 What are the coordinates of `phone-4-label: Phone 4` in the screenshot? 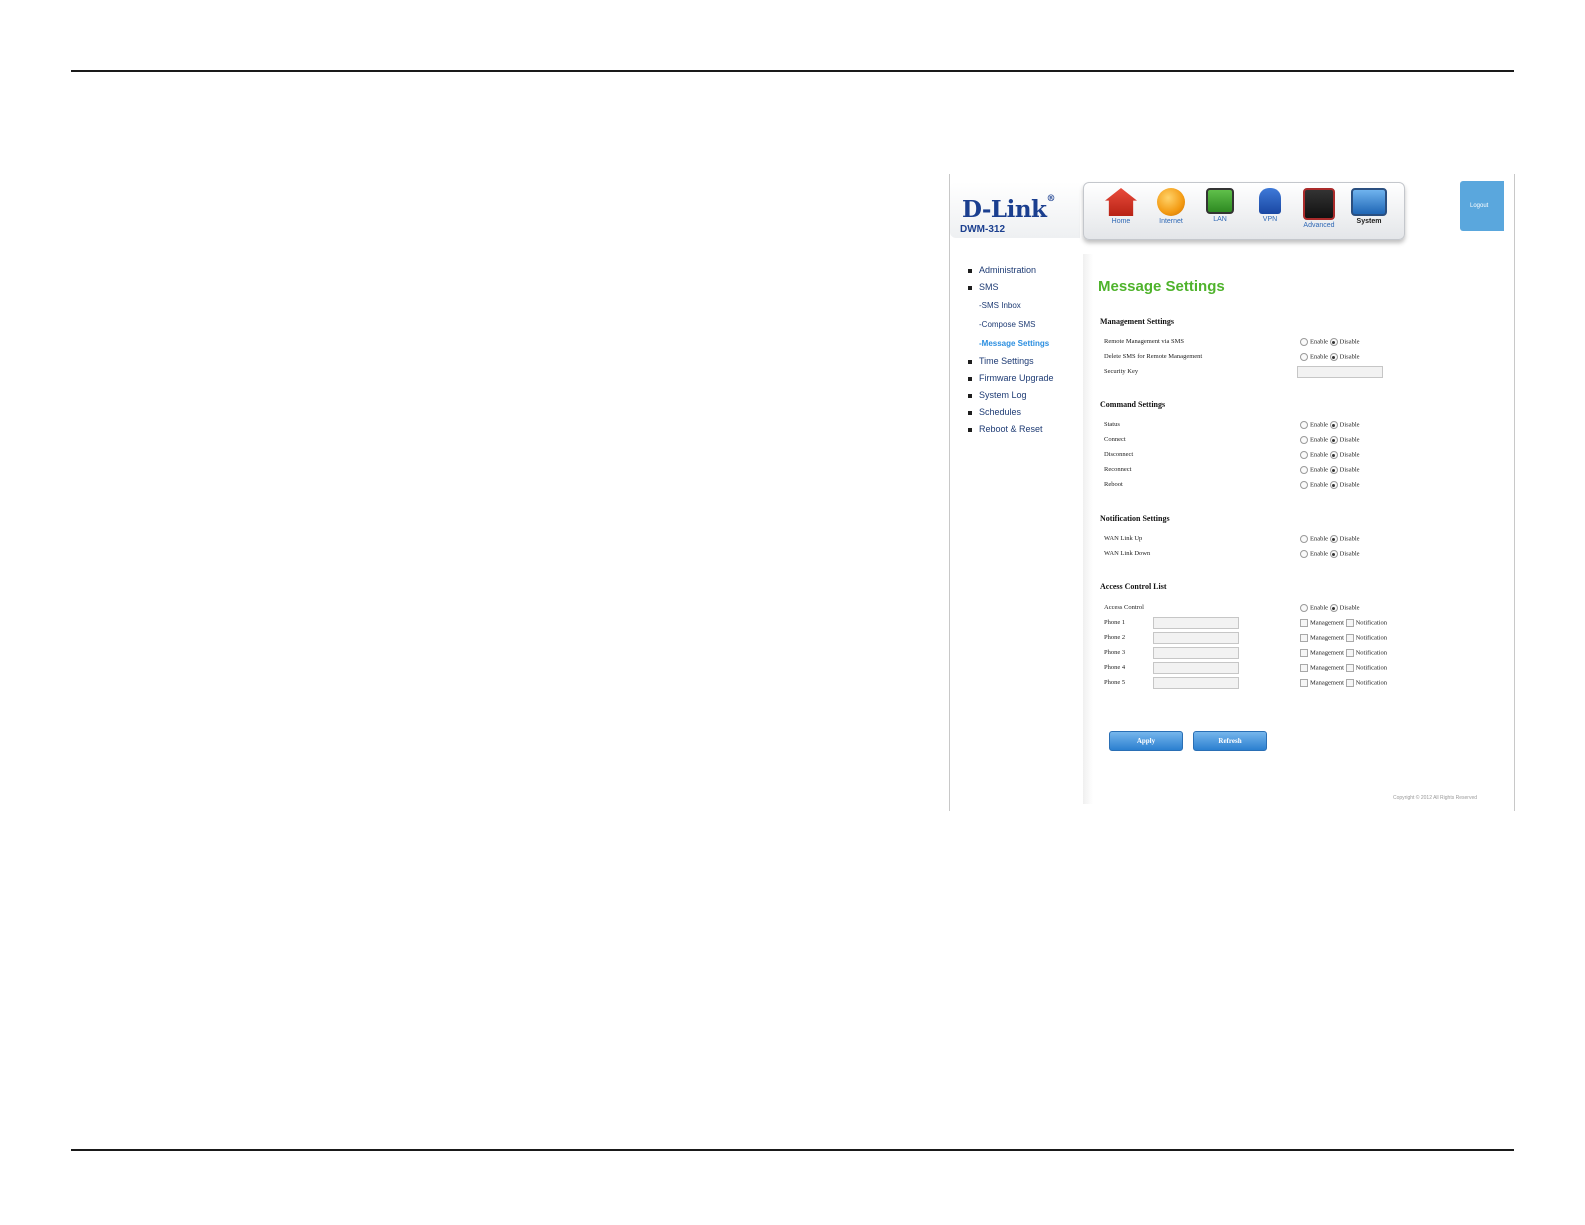 It's located at (1115, 667).